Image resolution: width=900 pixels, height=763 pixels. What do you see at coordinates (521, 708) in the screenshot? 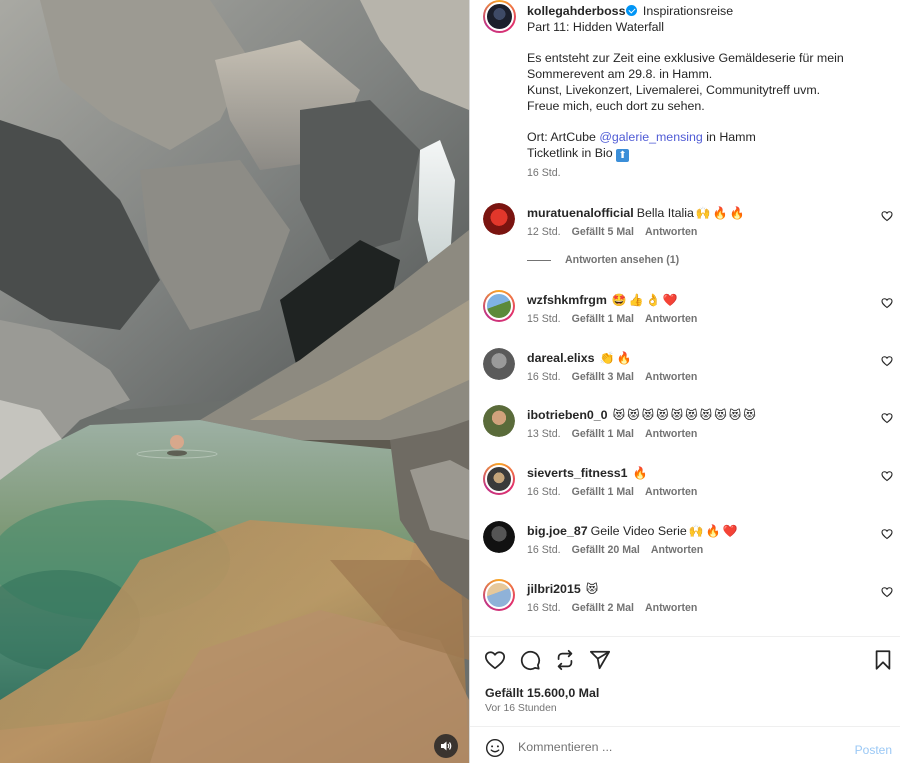
I see `post-date: Vor 16 Stunden` at bounding box center [521, 708].